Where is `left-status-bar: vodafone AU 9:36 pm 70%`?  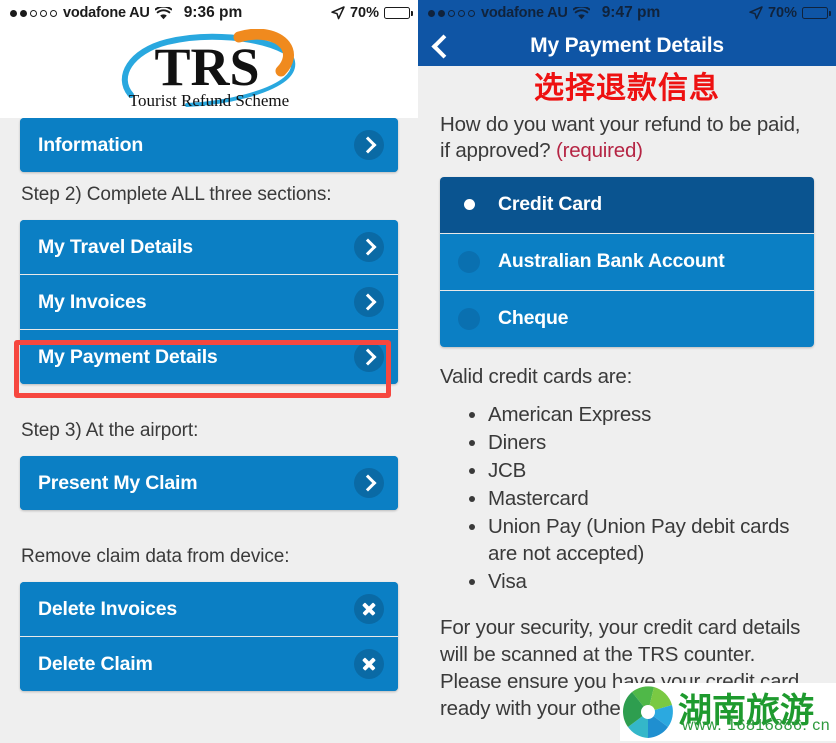
left-status-bar: vodafone AU 9:36 pm 70% is located at coordinates (209, 13).